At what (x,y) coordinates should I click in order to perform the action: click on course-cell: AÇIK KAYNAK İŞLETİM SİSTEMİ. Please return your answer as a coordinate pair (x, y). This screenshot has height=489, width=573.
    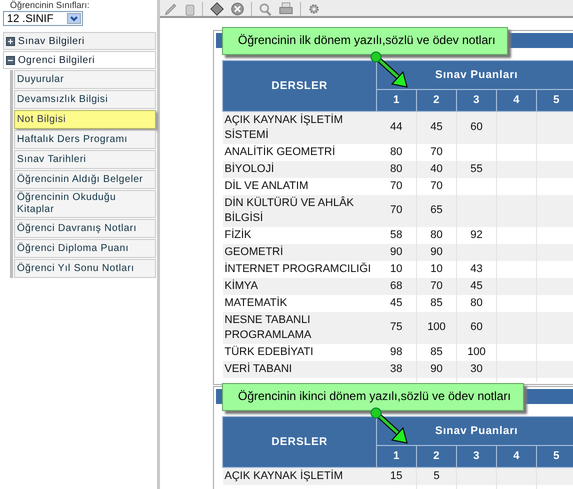
    Looking at the image, I should click on (299, 127).